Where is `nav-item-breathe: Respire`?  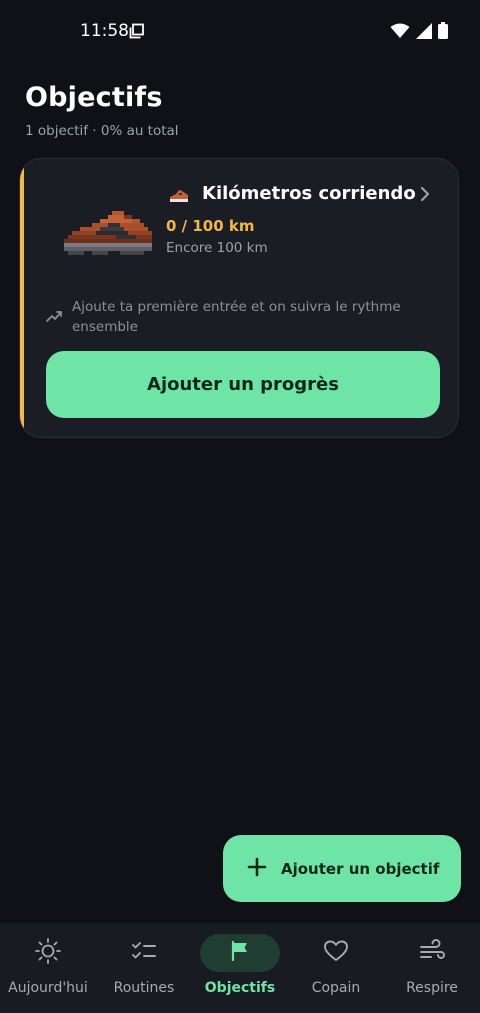 nav-item-breathe: Respire is located at coordinates (432, 968).